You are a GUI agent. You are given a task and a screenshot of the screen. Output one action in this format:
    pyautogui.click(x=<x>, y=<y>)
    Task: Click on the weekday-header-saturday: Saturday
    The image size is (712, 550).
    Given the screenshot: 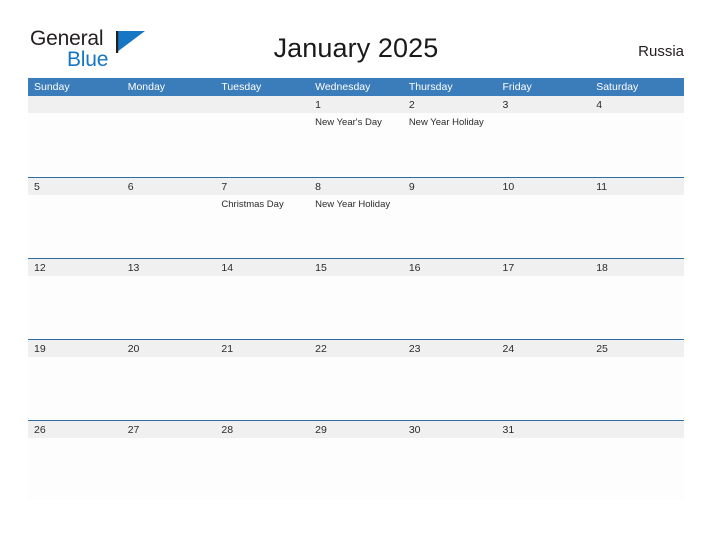 What is the action you would take?
    pyautogui.click(x=617, y=87)
    